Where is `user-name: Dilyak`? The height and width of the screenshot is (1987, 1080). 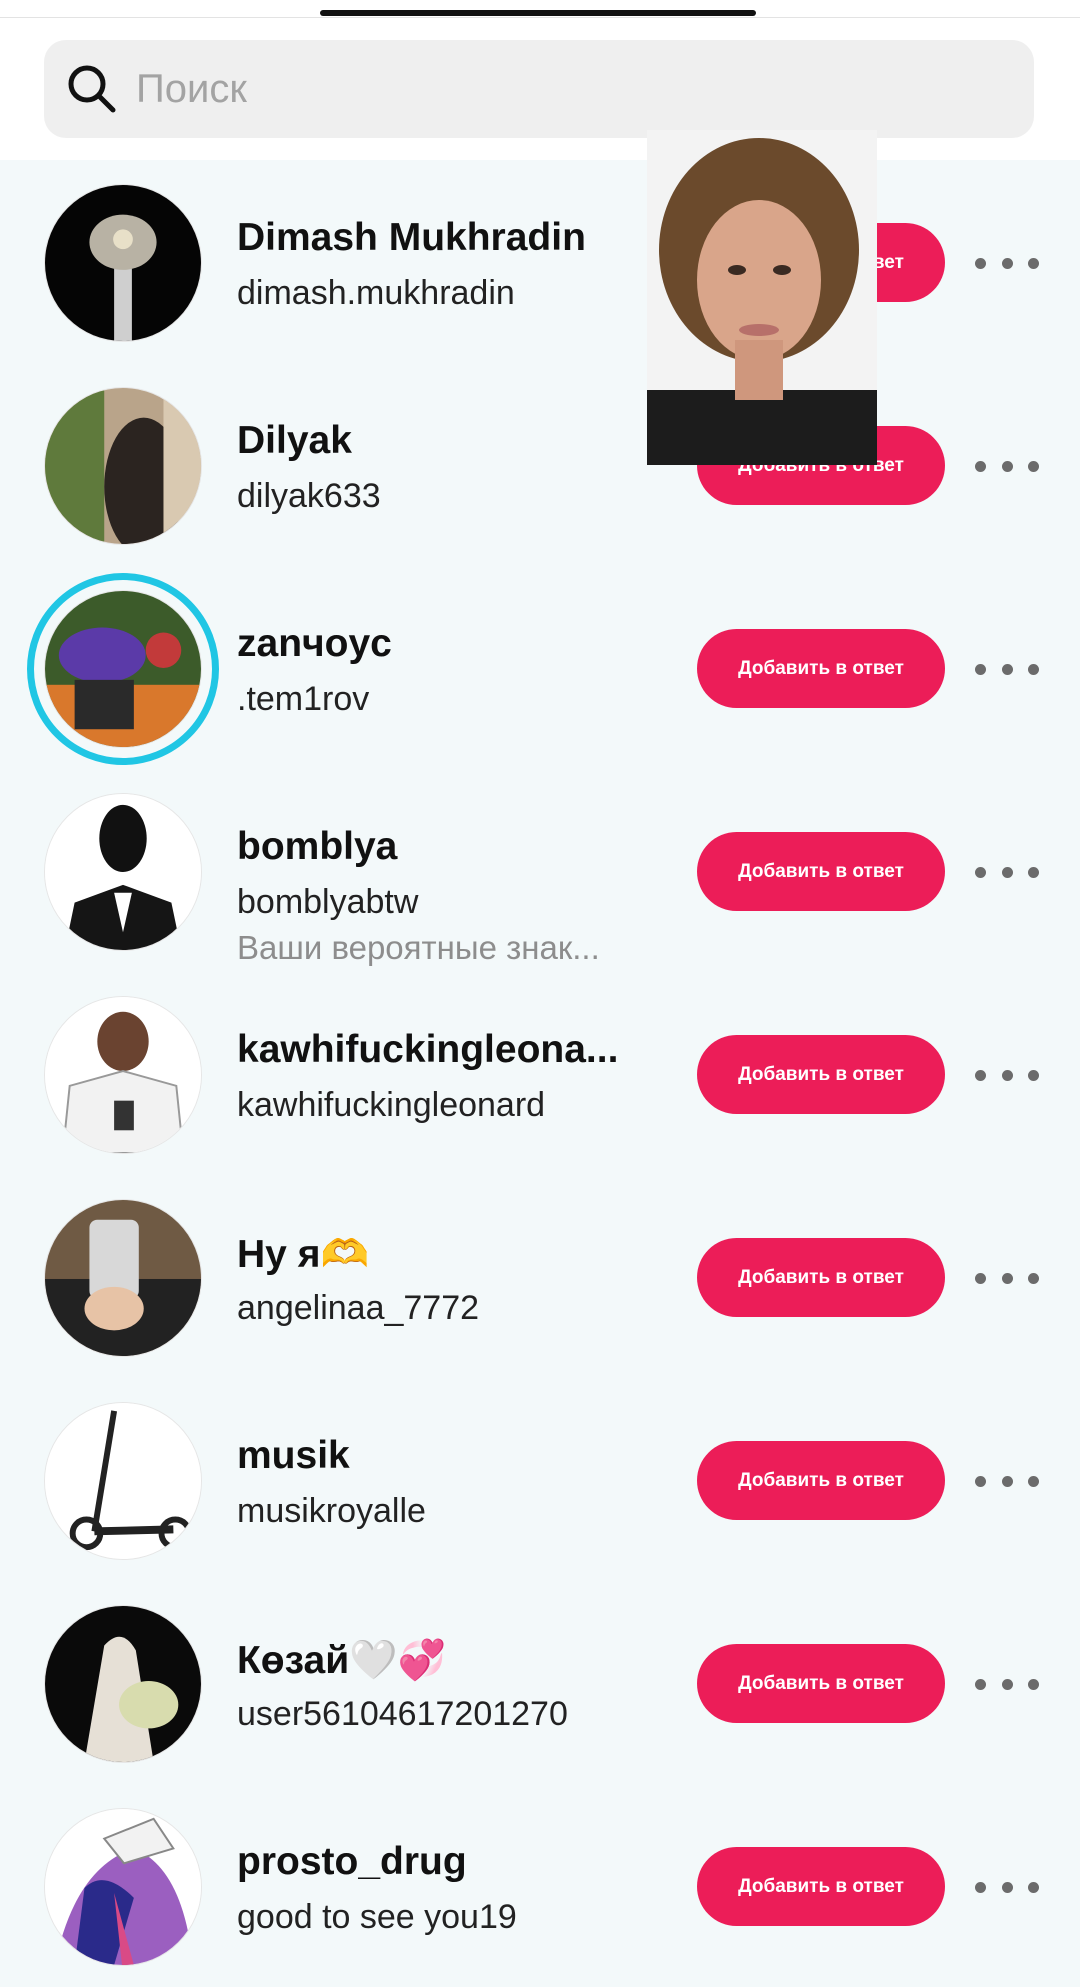 user-name: Dilyak is located at coordinates (294, 440).